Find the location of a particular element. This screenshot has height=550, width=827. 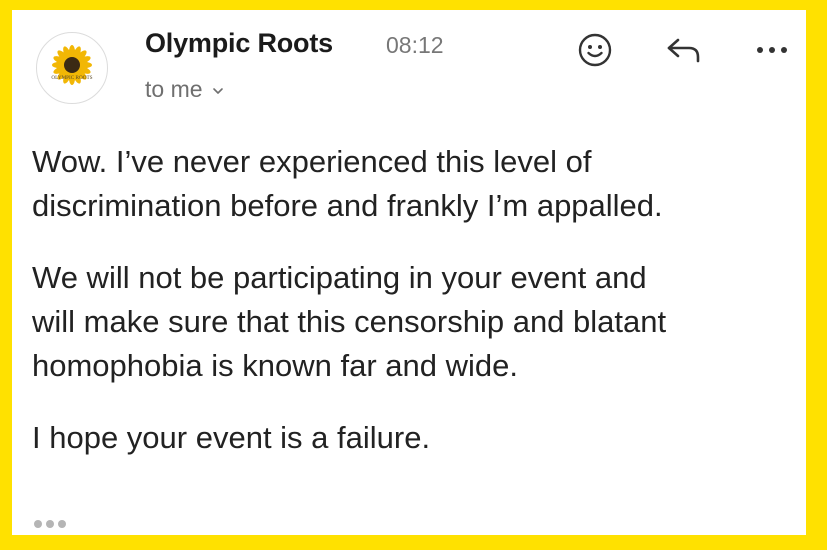

sender-avatar: OLYMPIC ROOTS is located at coordinates (72, 68).